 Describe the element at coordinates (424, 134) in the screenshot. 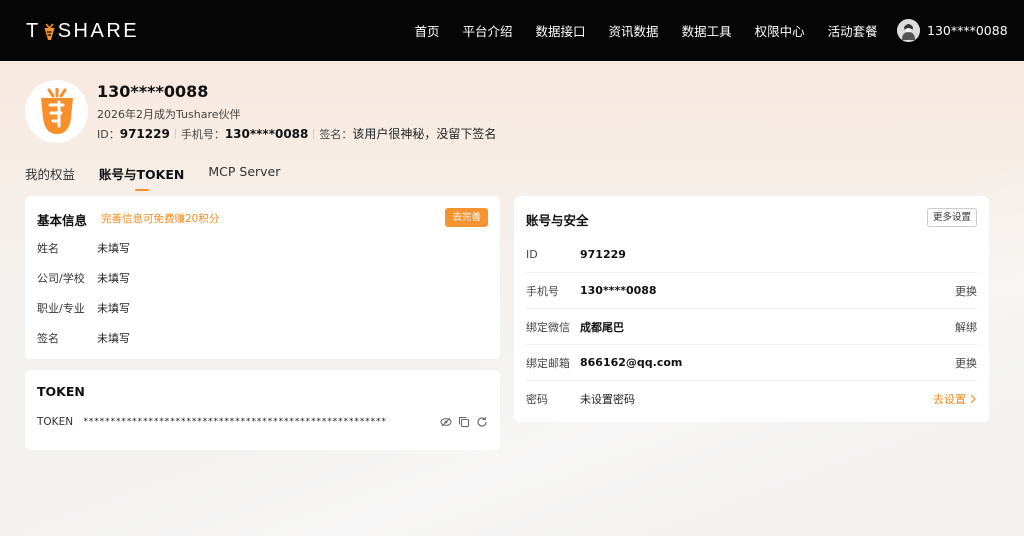

I see `signature-value: 该用户很神秘，没留下签名` at that location.